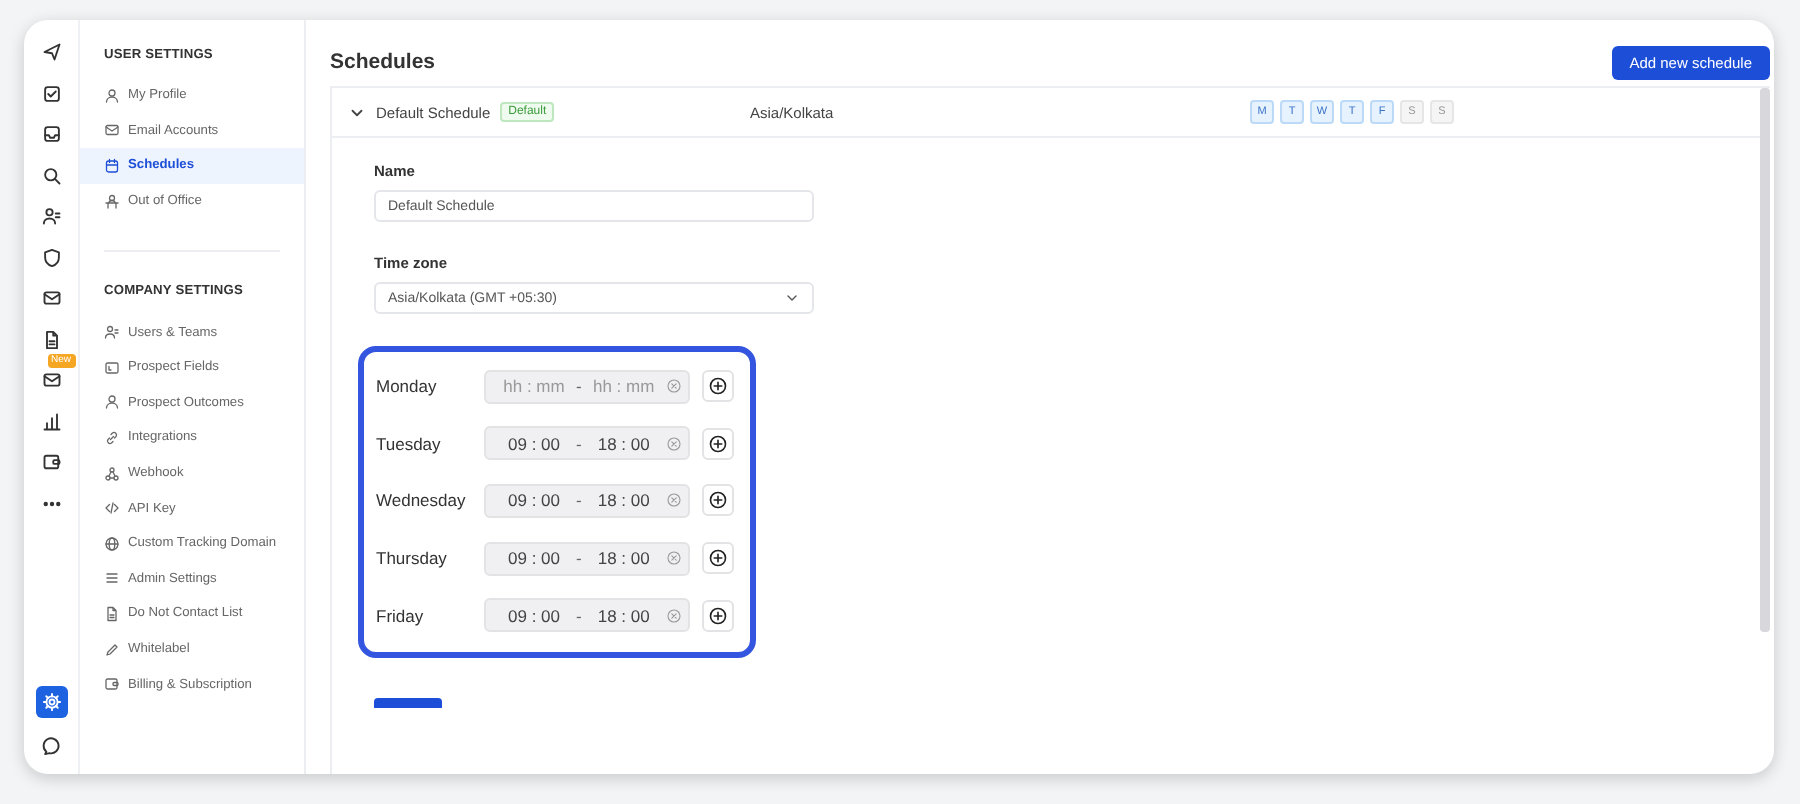 The image size is (1800, 804). What do you see at coordinates (112, 578) in the screenshot?
I see `list-icon` at bounding box center [112, 578].